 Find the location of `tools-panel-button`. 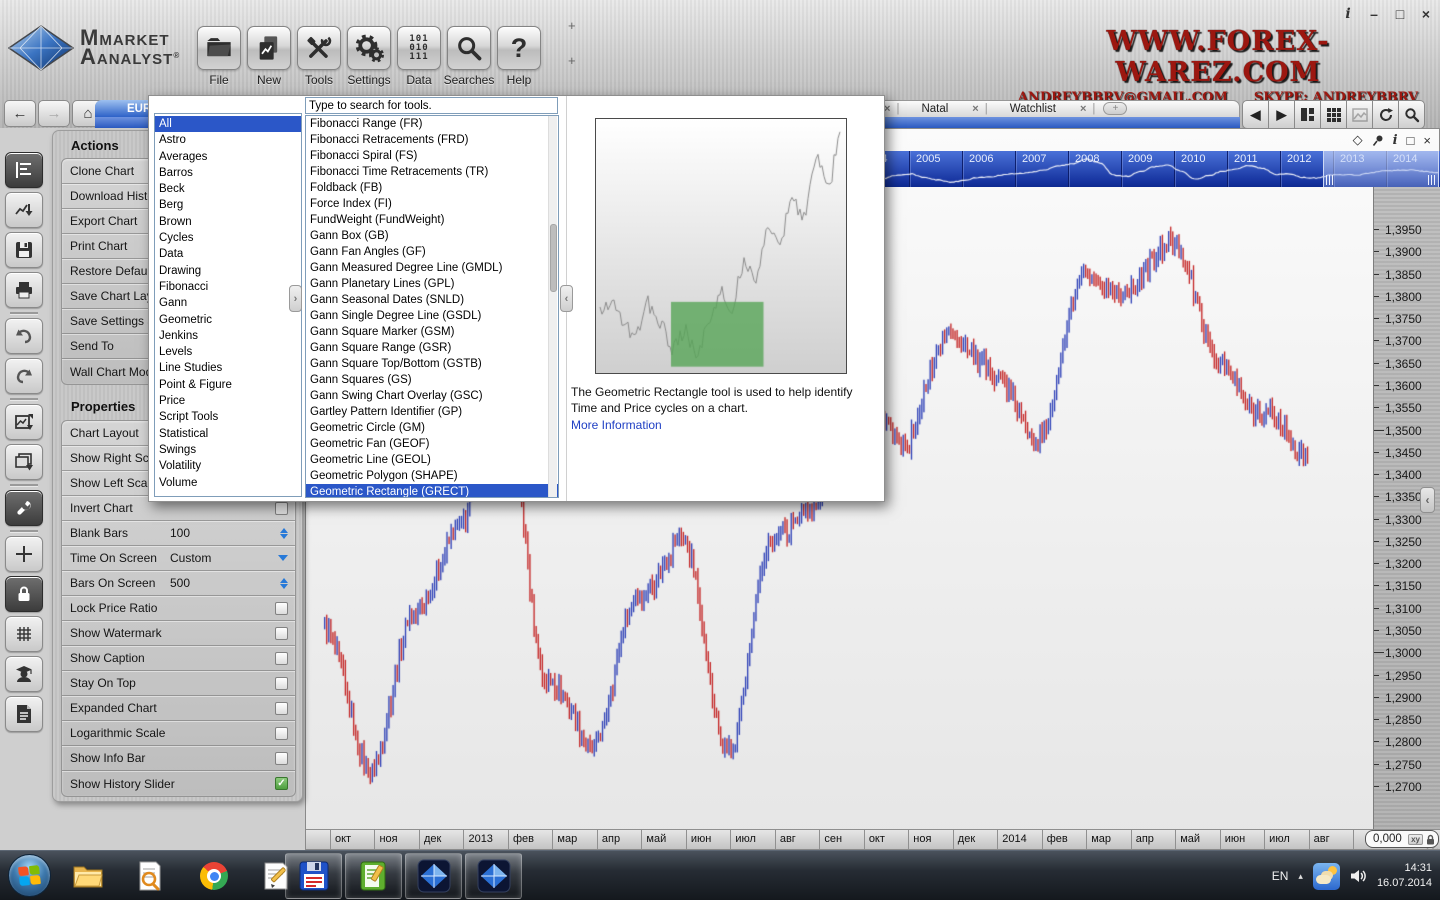

tools-panel-button is located at coordinates (24, 508).